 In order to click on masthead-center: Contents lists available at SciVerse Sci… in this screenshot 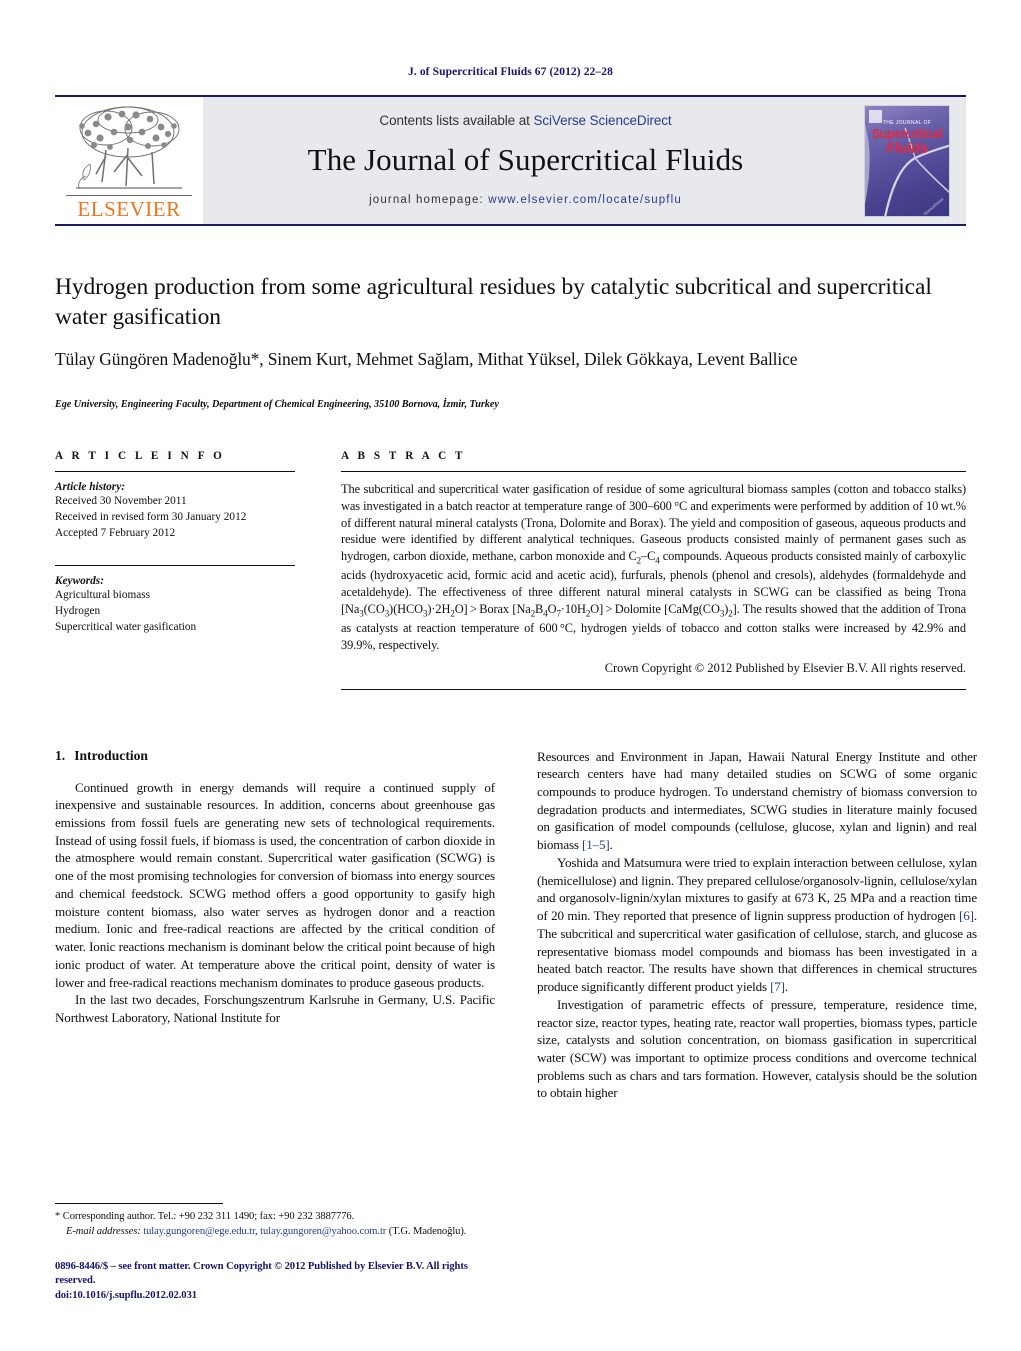, I will do `click(525, 160)`.